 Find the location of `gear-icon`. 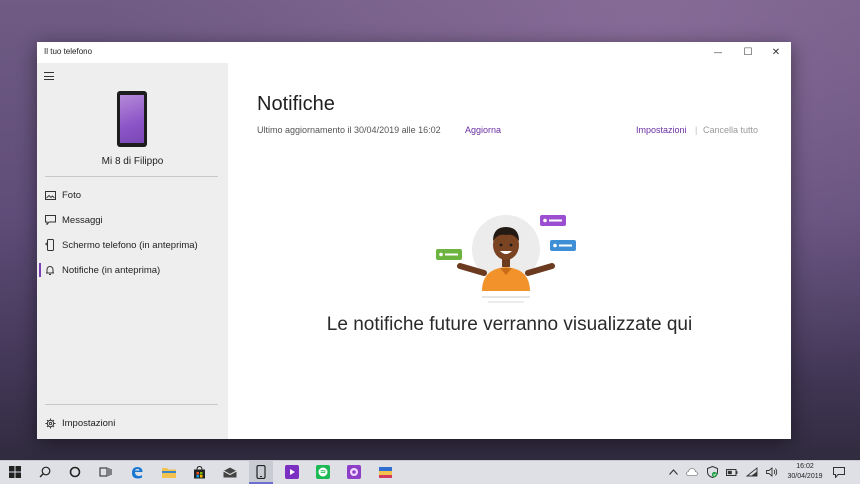

gear-icon is located at coordinates (50, 423).